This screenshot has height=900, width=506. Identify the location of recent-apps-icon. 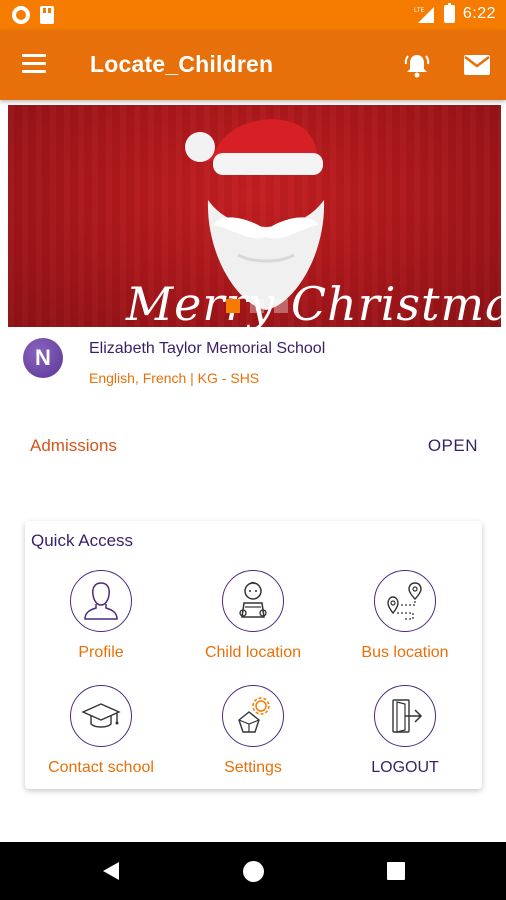
(396, 871).